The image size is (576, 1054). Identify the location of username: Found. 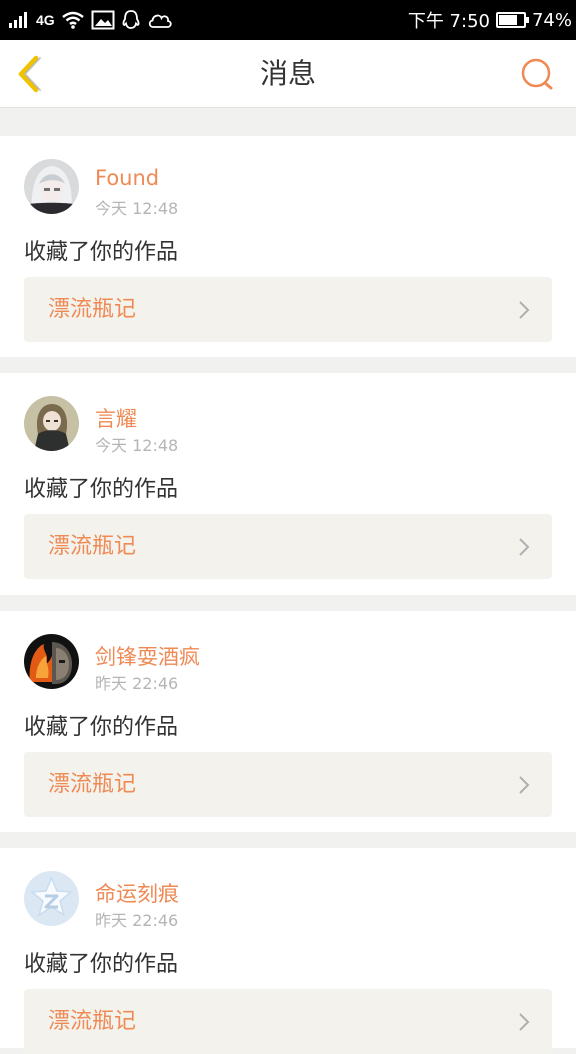
(127, 178).